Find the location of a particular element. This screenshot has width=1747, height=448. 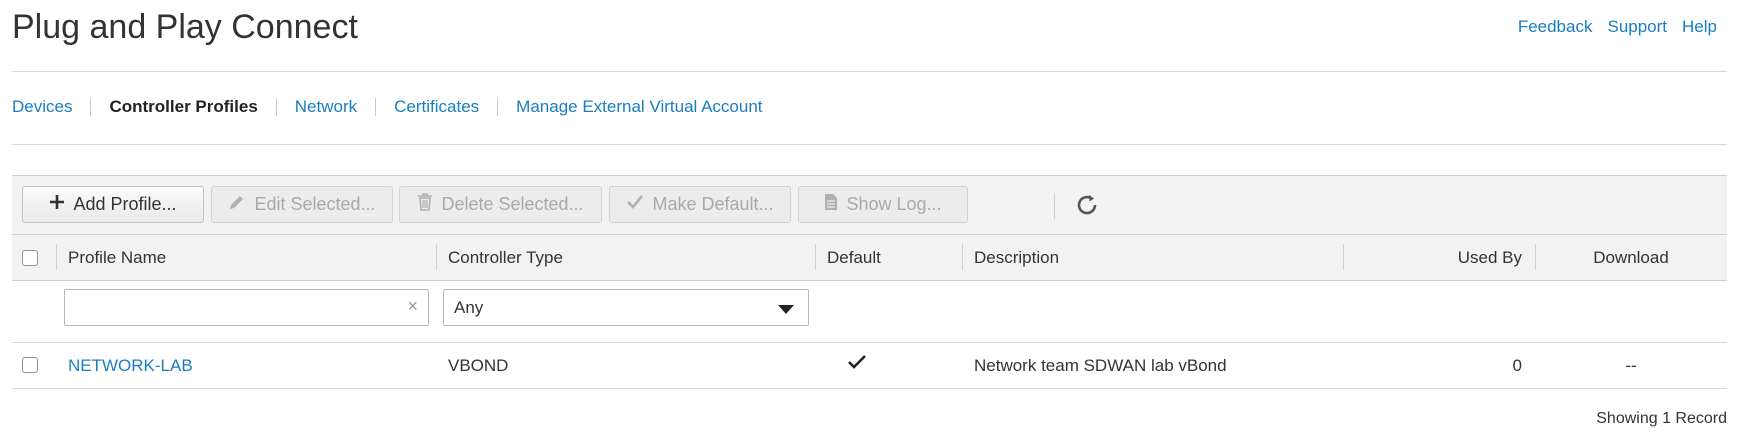

top-links: Feedback Support Help is located at coordinates (1617, 27).